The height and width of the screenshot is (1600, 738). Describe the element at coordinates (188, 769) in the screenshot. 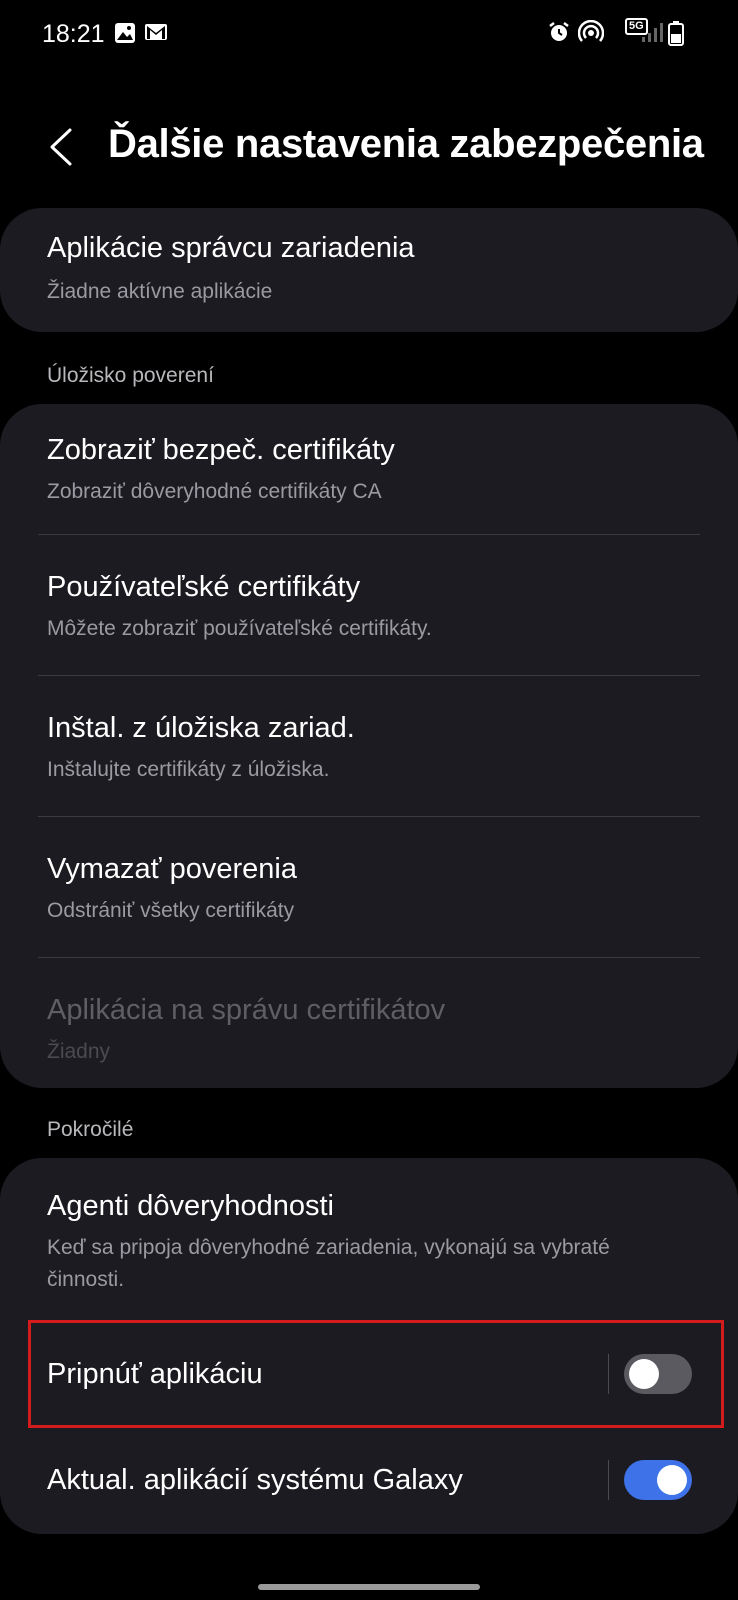

I see `item-subtitle: Inštalujte certifikáty z úložiska.` at that location.